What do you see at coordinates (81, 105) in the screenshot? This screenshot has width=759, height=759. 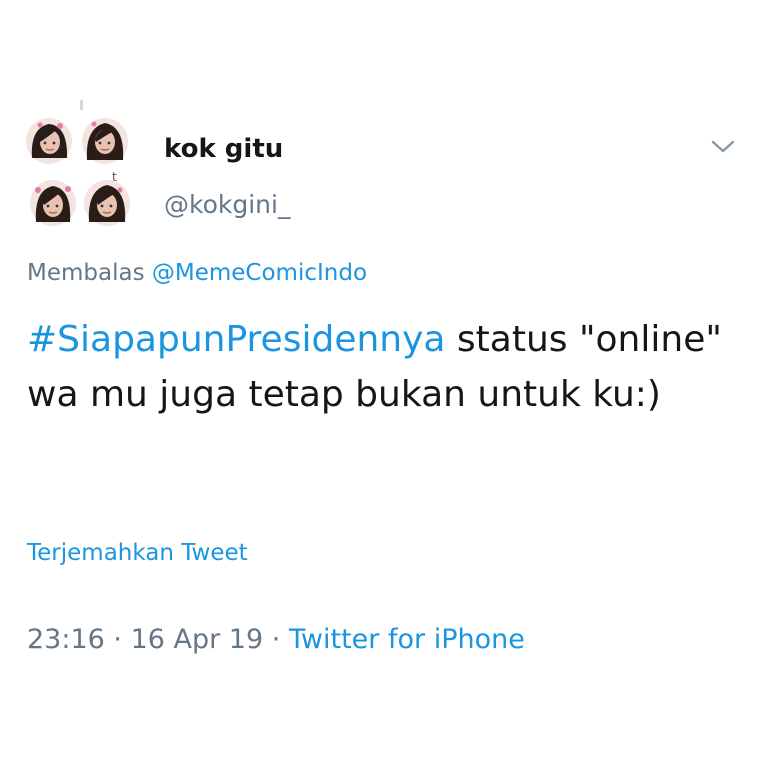 I see `image-artifact` at bounding box center [81, 105].